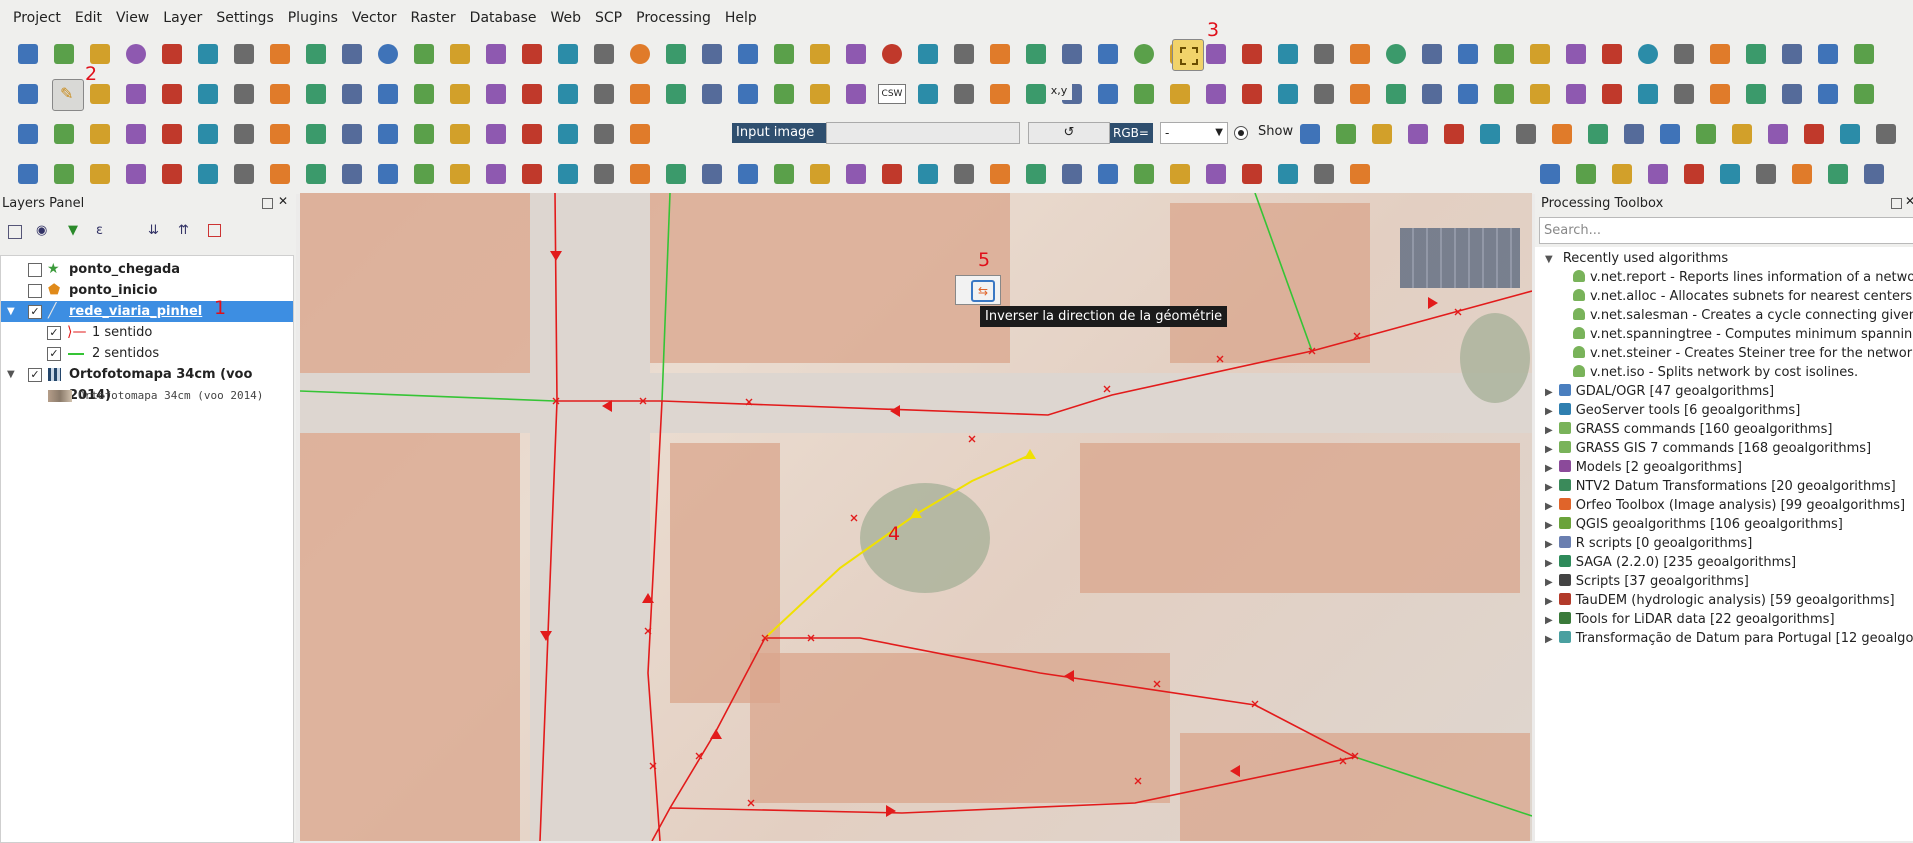  I want to click on polygon-icon, so click(352, 174).